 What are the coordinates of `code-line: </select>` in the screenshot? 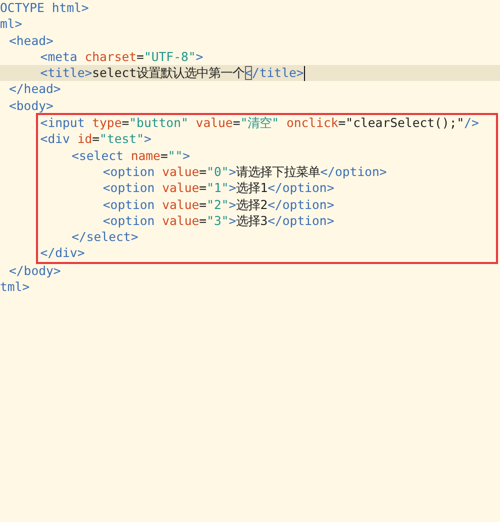 It's located at (104, 237).